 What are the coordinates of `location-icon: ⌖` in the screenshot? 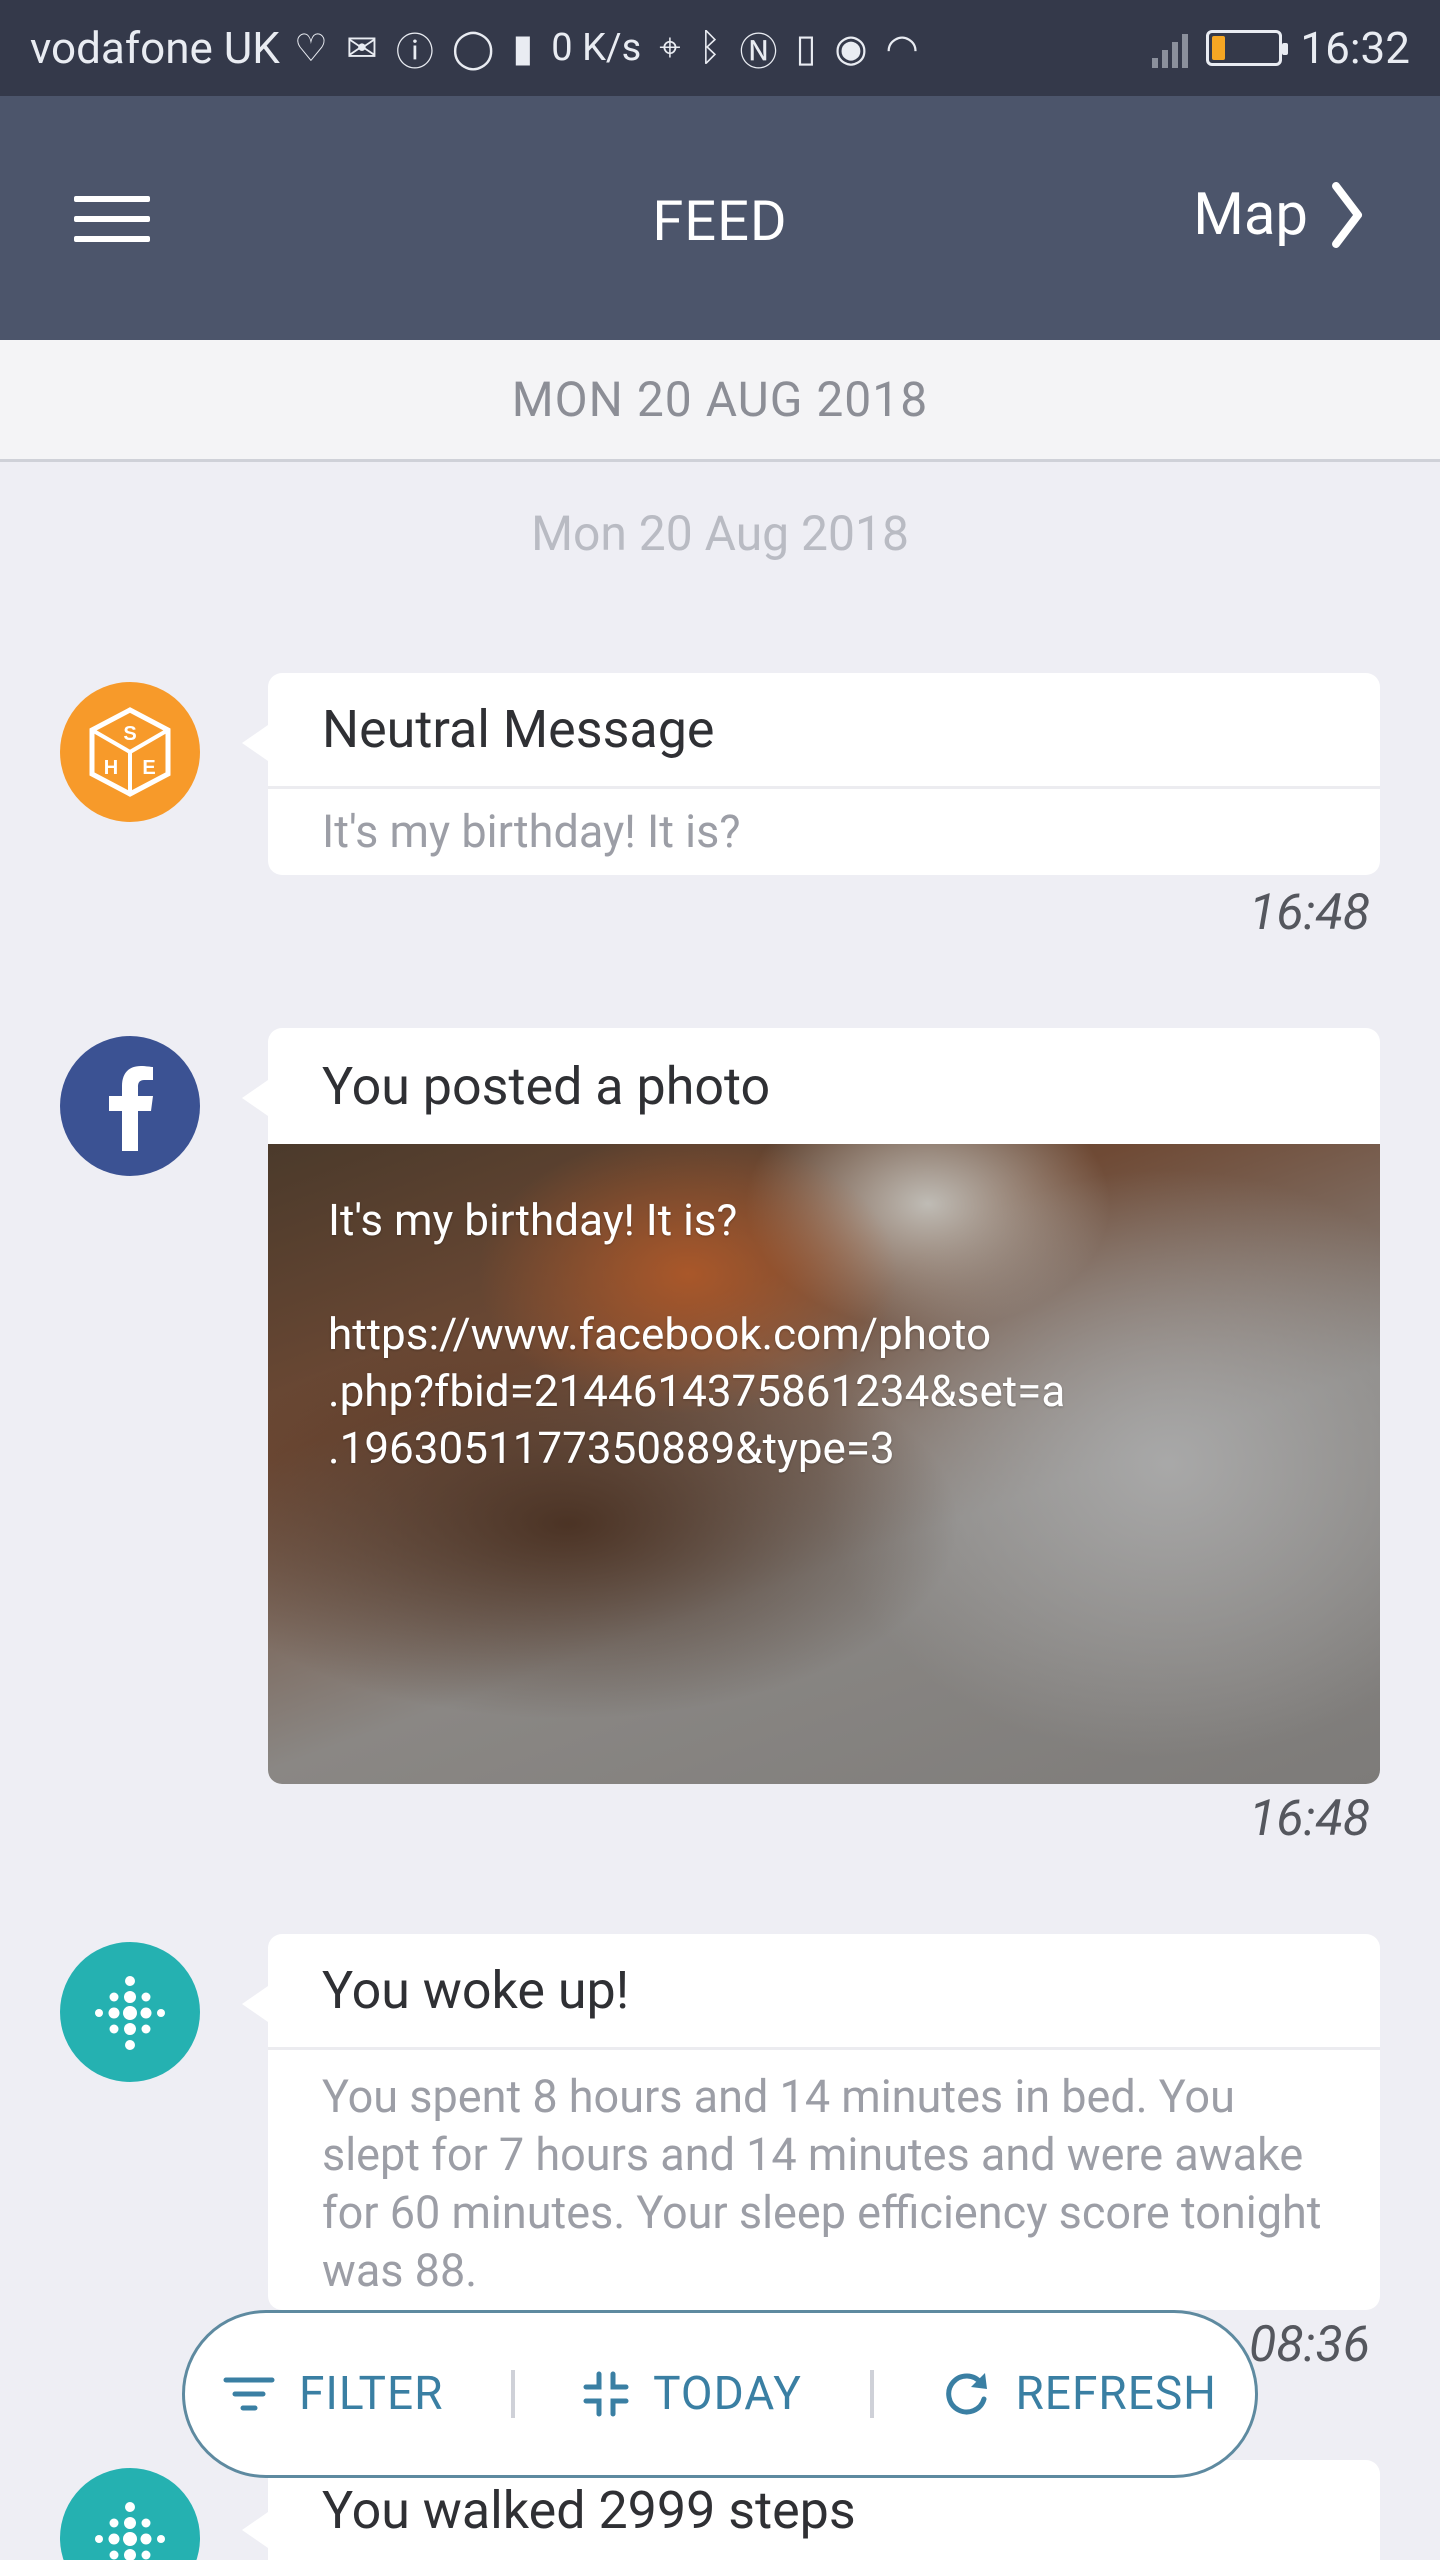 It's located at (670, 48).